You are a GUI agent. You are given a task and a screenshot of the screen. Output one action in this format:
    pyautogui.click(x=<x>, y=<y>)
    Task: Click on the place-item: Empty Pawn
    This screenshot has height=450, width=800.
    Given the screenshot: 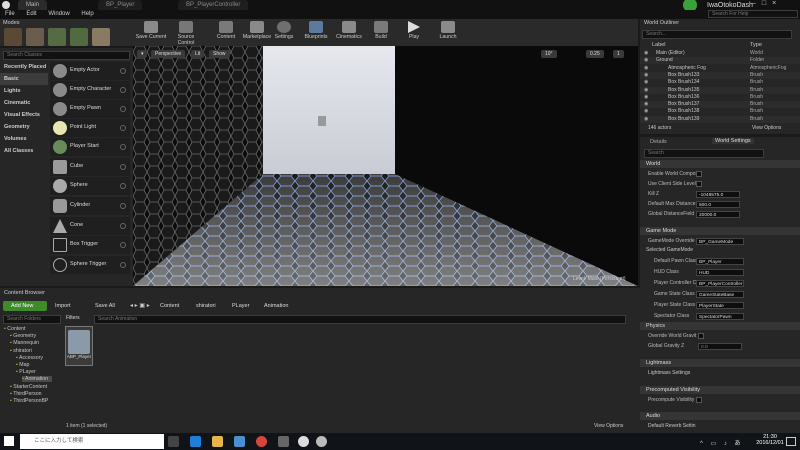 What is the action you would take?
    pyautogui.click(x=90, y=109)
    